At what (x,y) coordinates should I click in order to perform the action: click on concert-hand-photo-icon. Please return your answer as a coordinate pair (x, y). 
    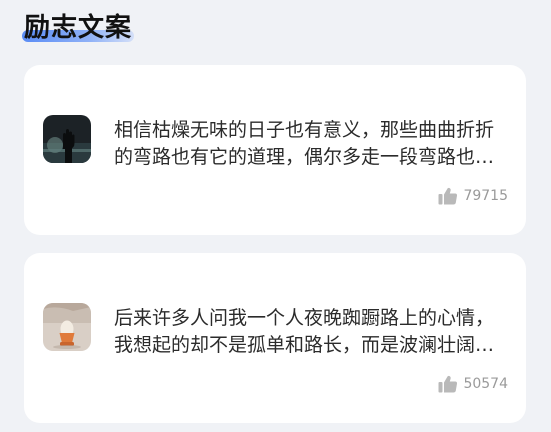
    Looking at the image, I should click on (67, 139).